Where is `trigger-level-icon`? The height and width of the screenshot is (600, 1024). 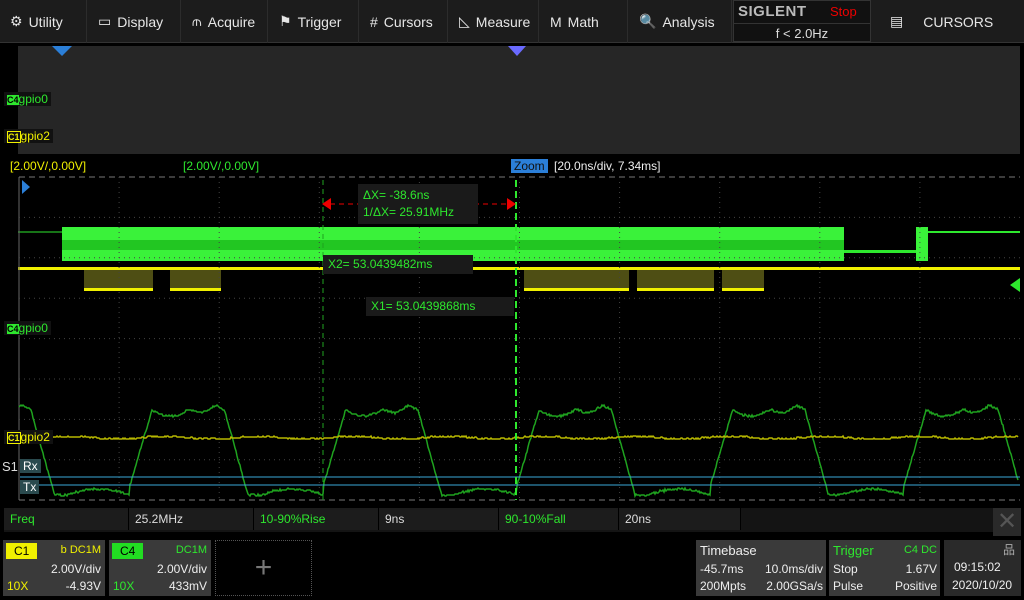 trigger-level-icon is located at coordinates (1015, 285).